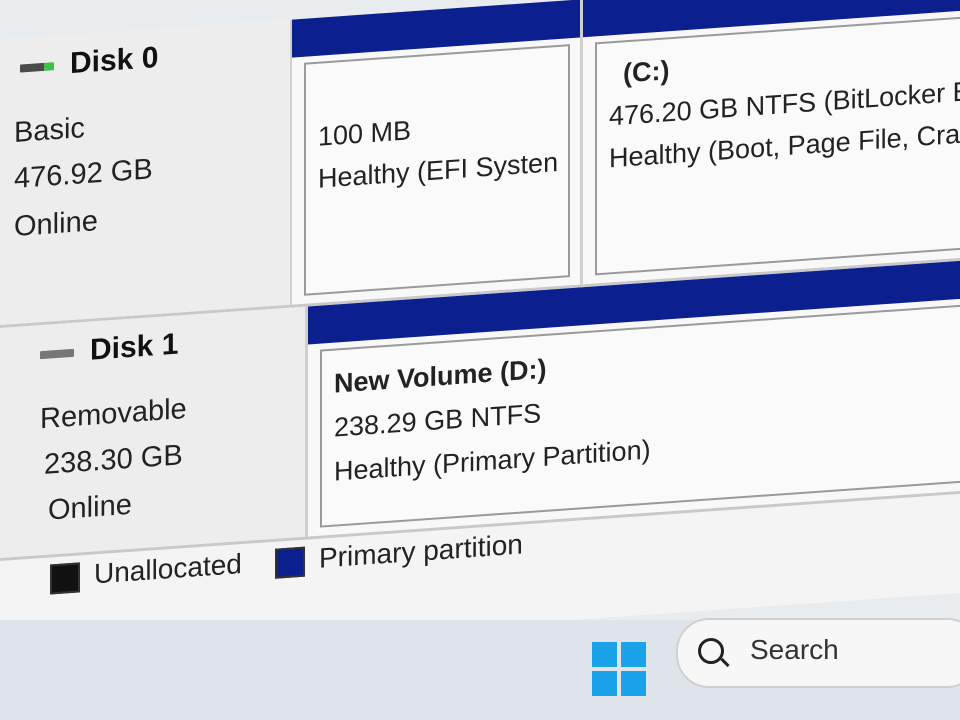 The image size is (960, 720). Describe the element at coordinates (109, 350) in the screenshot. I see `disk-name: Disk 1` at that location.